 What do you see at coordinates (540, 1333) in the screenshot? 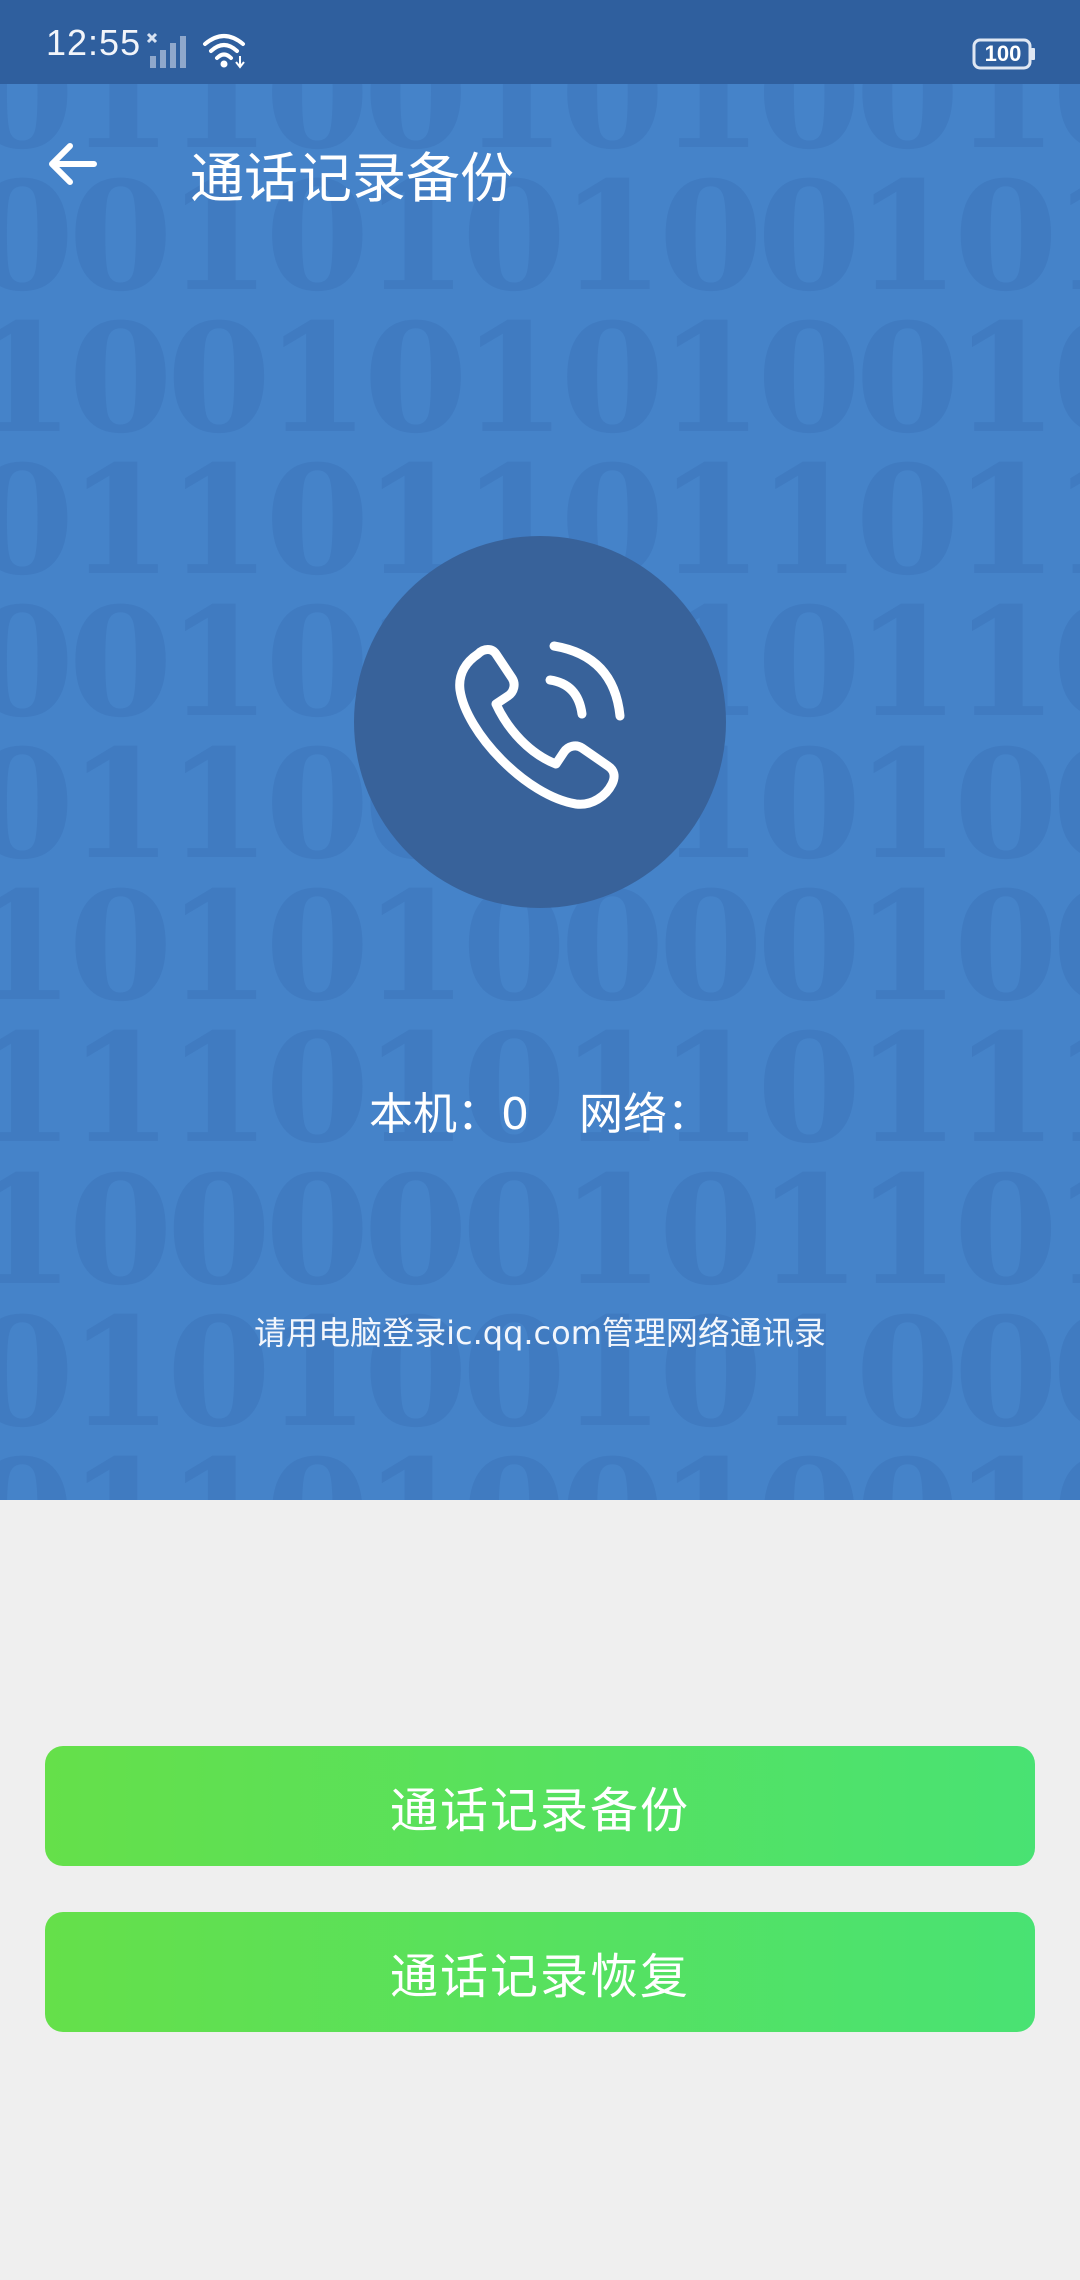
I see `hint-text: 请用电脑登录ic.qq.com管理网络通讯录` at bounding box center [540, 1333].